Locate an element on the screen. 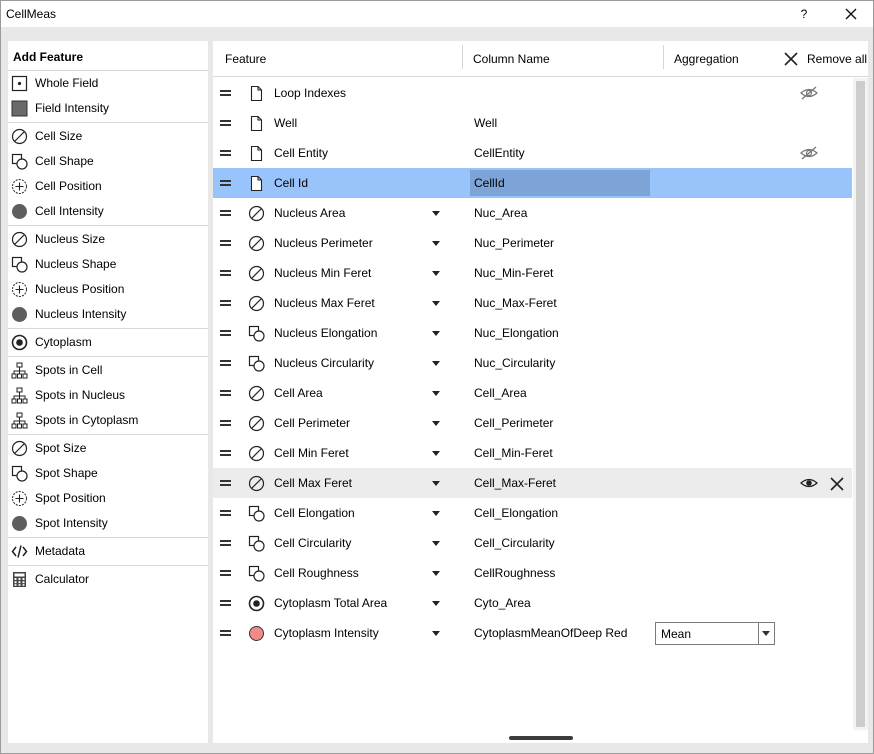  feature-row: Nucleus Elongation Nuc_Elongation is located at coordinates (532, 333).